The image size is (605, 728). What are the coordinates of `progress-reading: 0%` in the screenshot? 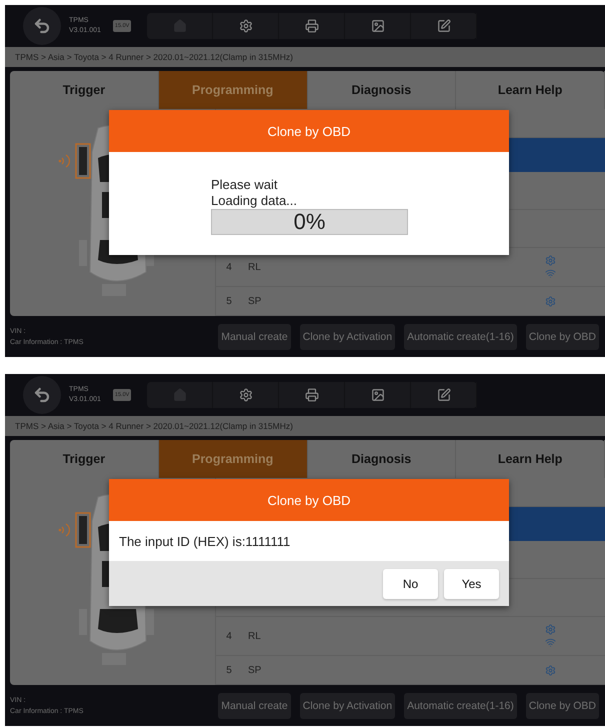 It's located at (310, 222).